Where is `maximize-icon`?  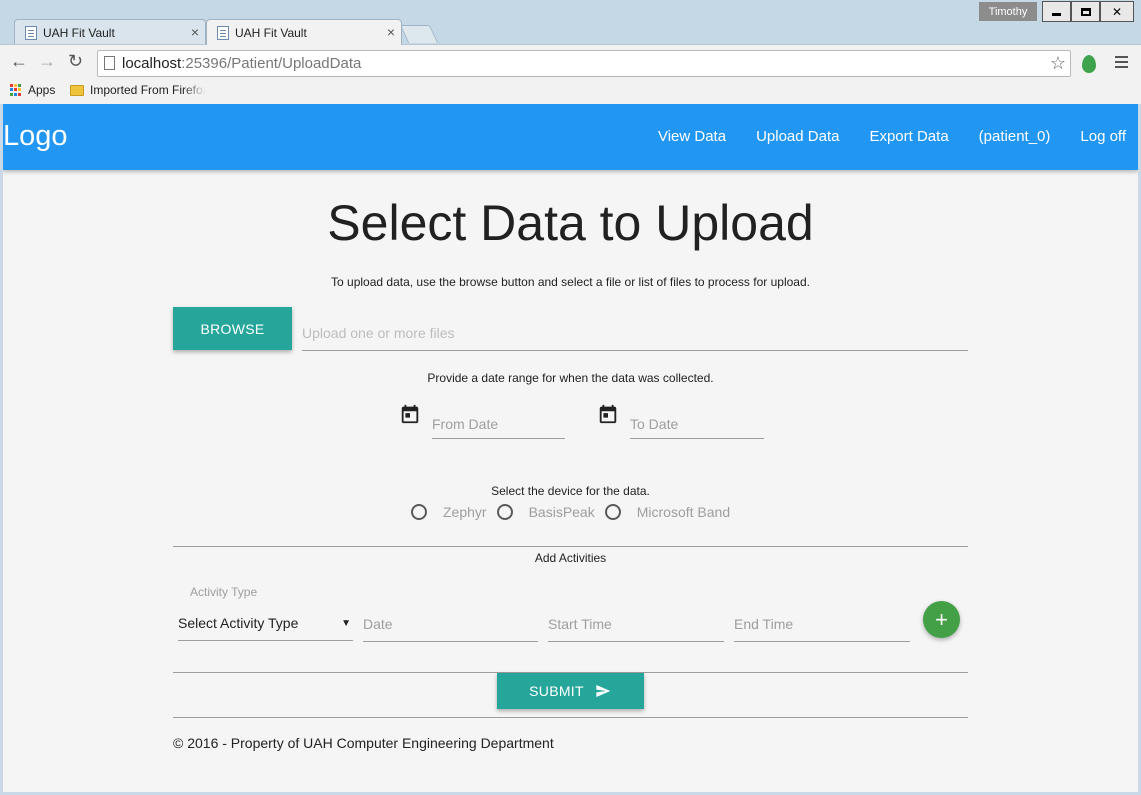
maximize-icon is located at coordinates (1085, 11).